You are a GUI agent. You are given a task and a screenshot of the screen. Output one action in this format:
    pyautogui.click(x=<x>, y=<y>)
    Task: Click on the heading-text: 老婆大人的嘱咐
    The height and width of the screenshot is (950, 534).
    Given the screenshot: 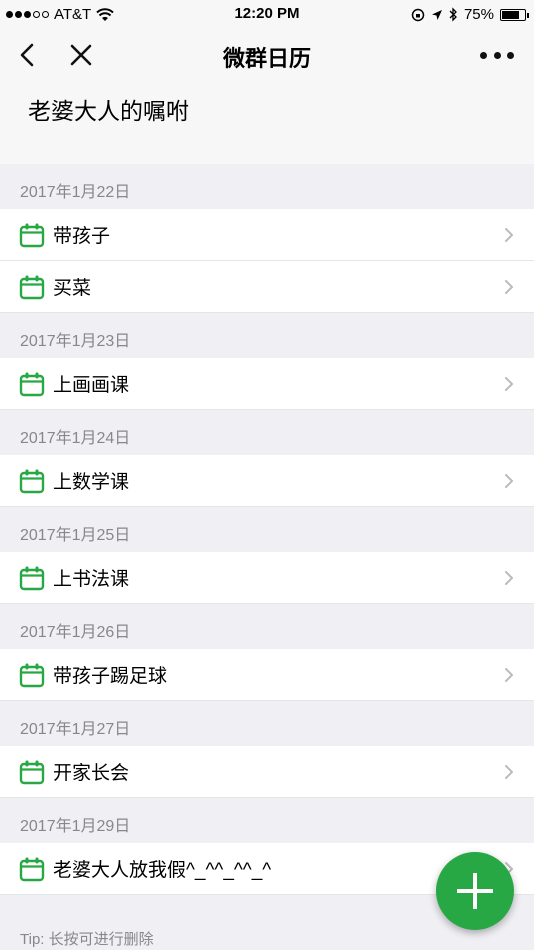 What is the action you would take?
    pyautogui.click(x=108, y=111)
    